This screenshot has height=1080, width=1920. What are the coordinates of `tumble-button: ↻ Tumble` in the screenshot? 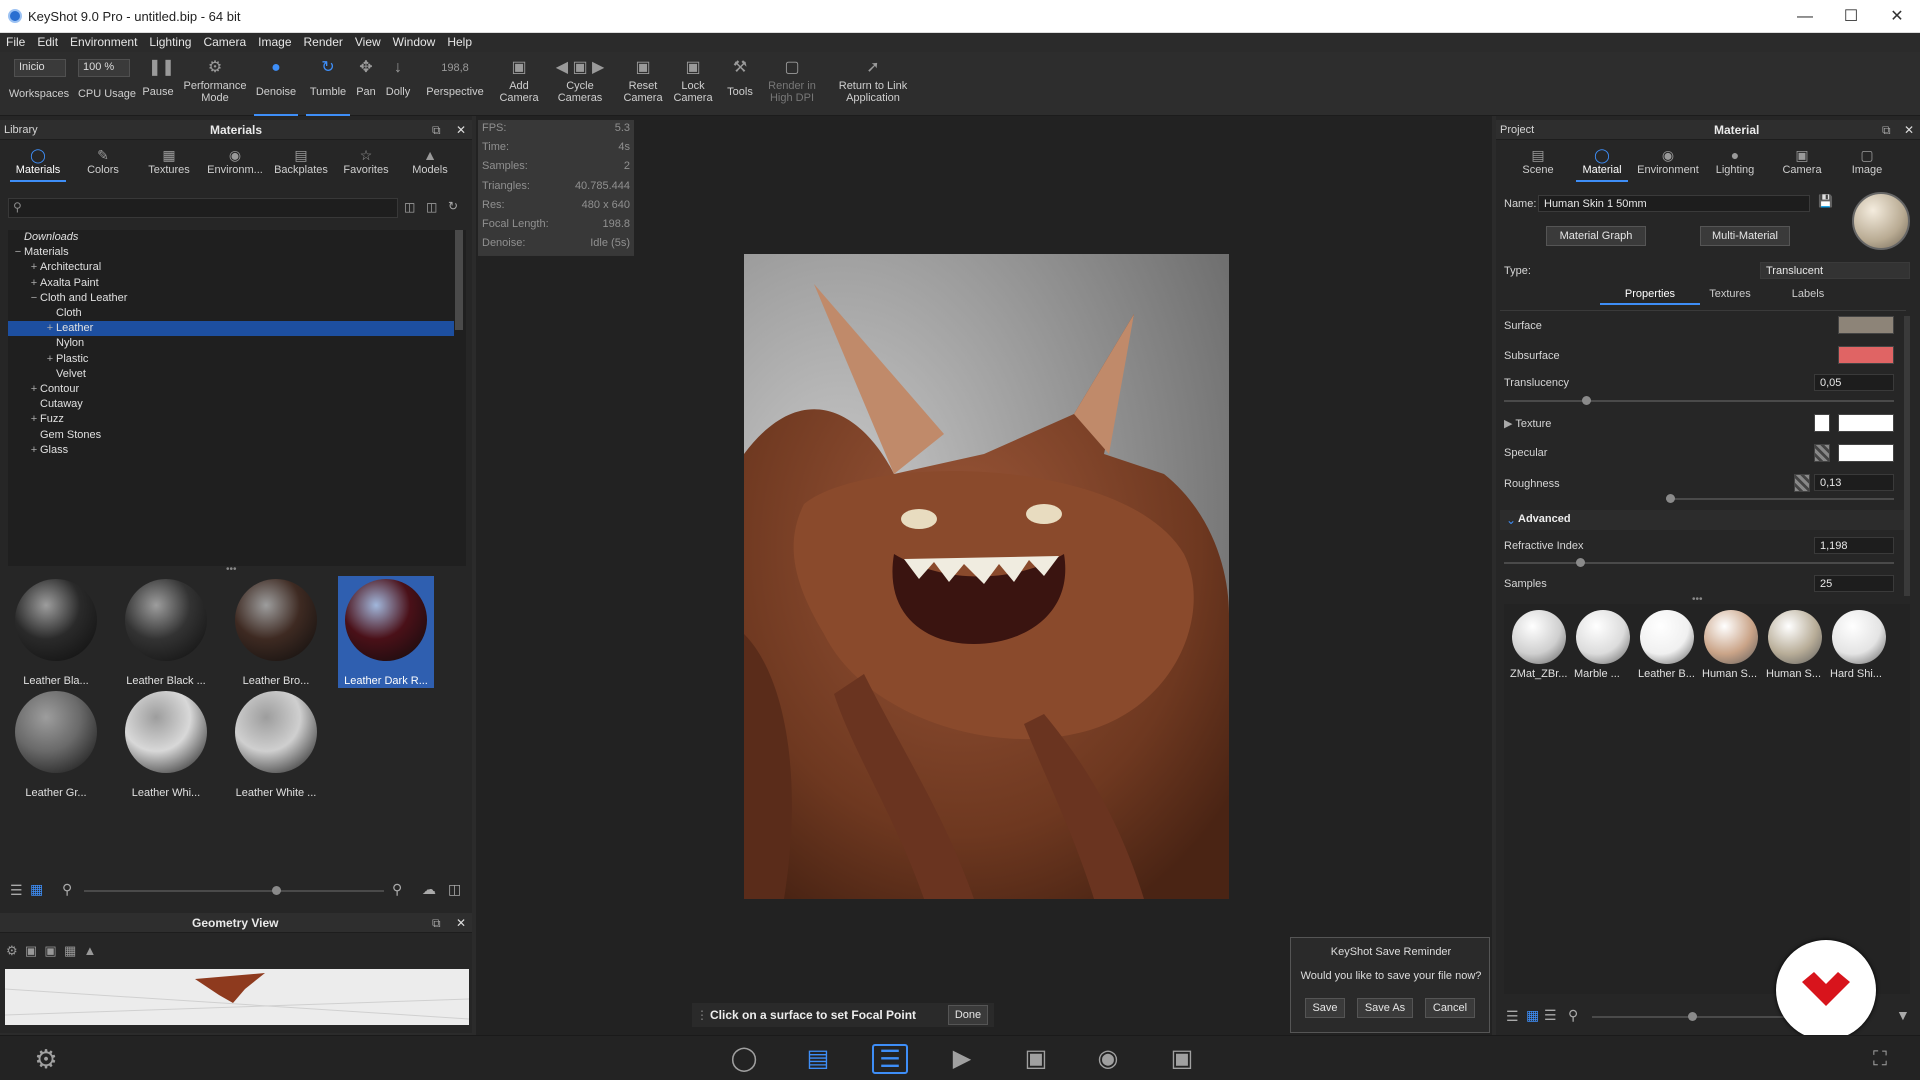 It's located at (328, 84).